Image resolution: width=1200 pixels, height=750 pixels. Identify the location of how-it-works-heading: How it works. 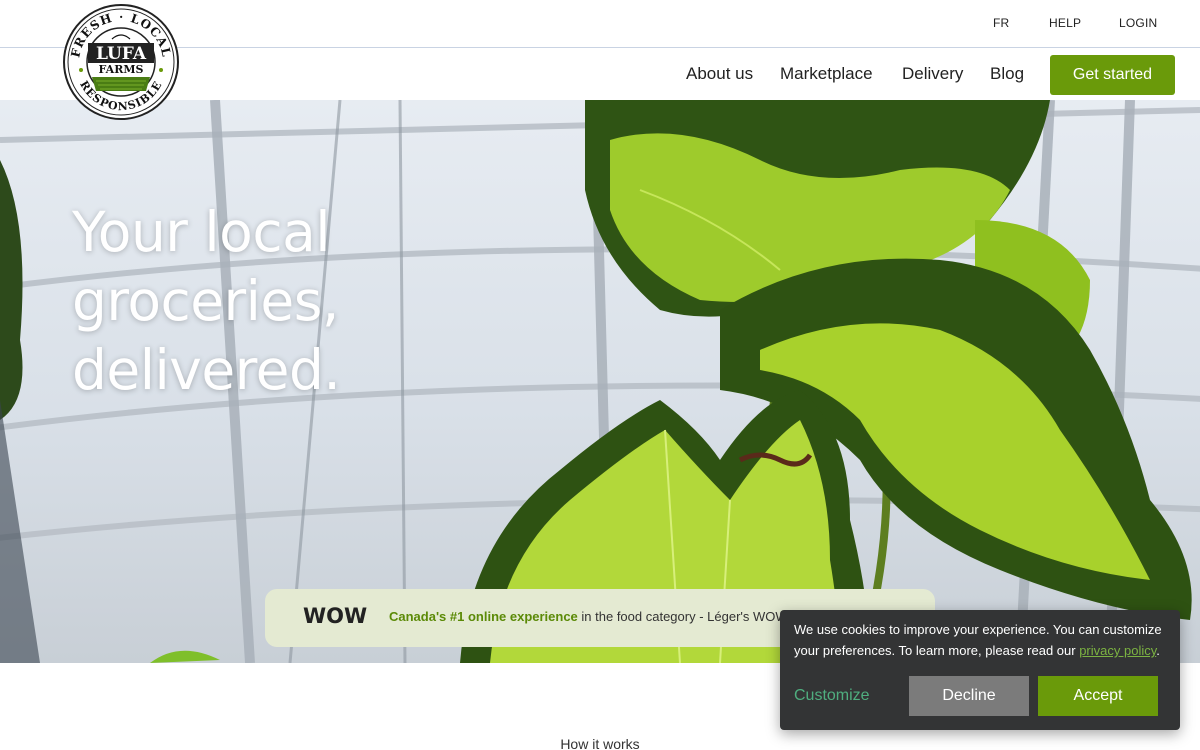
(600, 743).